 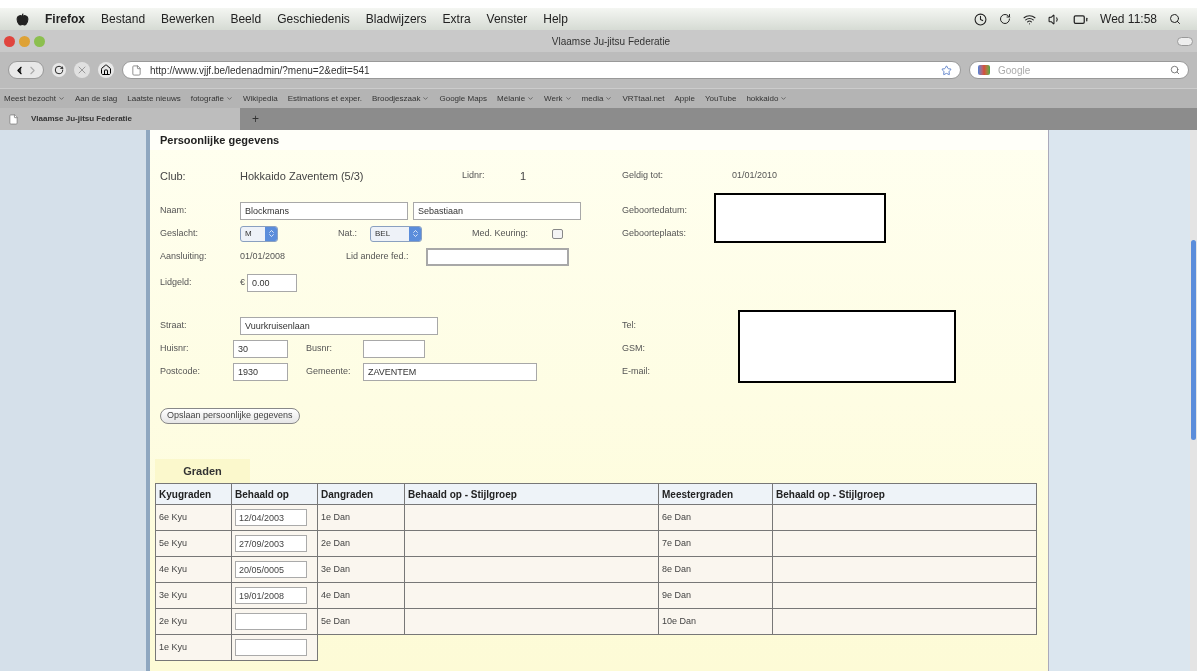 What do you see at coordinates (193, 543) in the screenshot?
I see `table-cell: 5e Kyu` at bounding box center [193, 543].